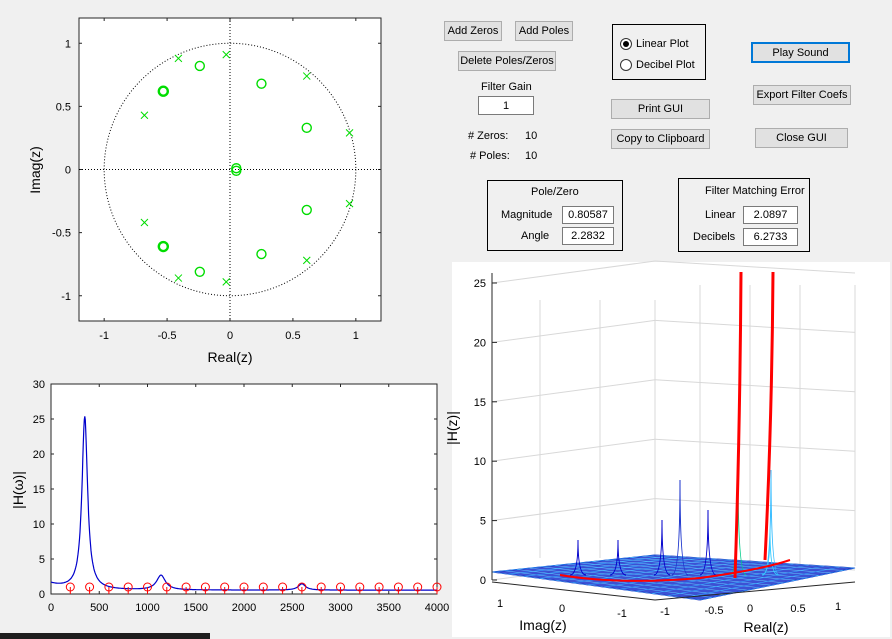 This screenshot has width=892, height=639. What do you see at coordinates (662, 44) in the screenshot?
I see `linear-plot-label: Linear Plot` at bounding box center [662, 44].